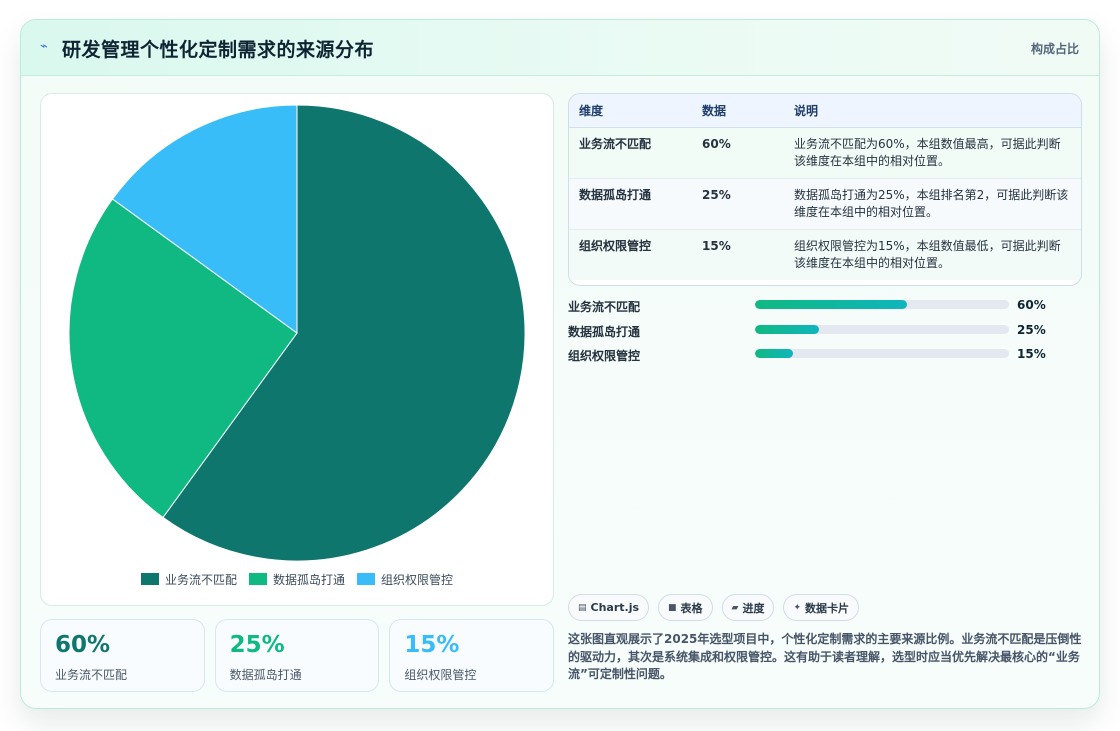 The width and height of the screenshot is (1120, 731). I want to click on progress-icon: ▰, so click(735, 607).